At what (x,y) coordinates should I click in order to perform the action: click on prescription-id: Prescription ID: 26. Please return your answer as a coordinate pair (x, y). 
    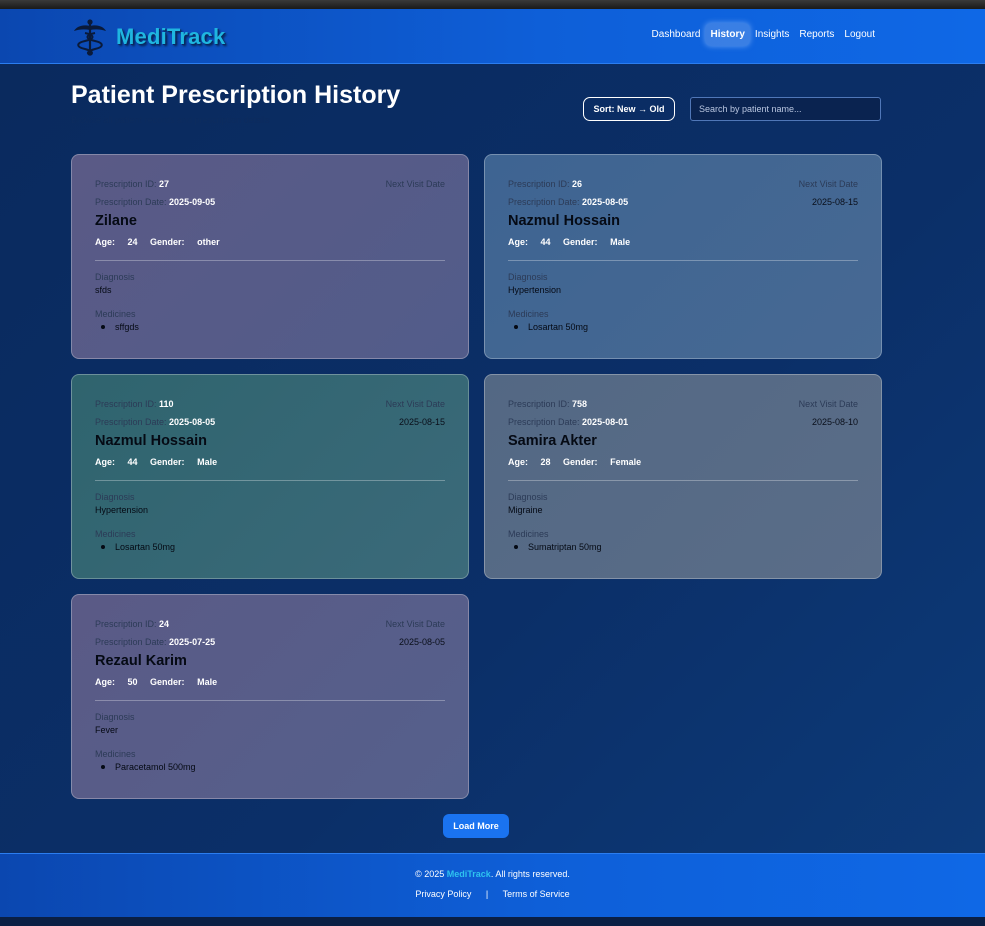
    Looking at the image, I should click on (545, 184).